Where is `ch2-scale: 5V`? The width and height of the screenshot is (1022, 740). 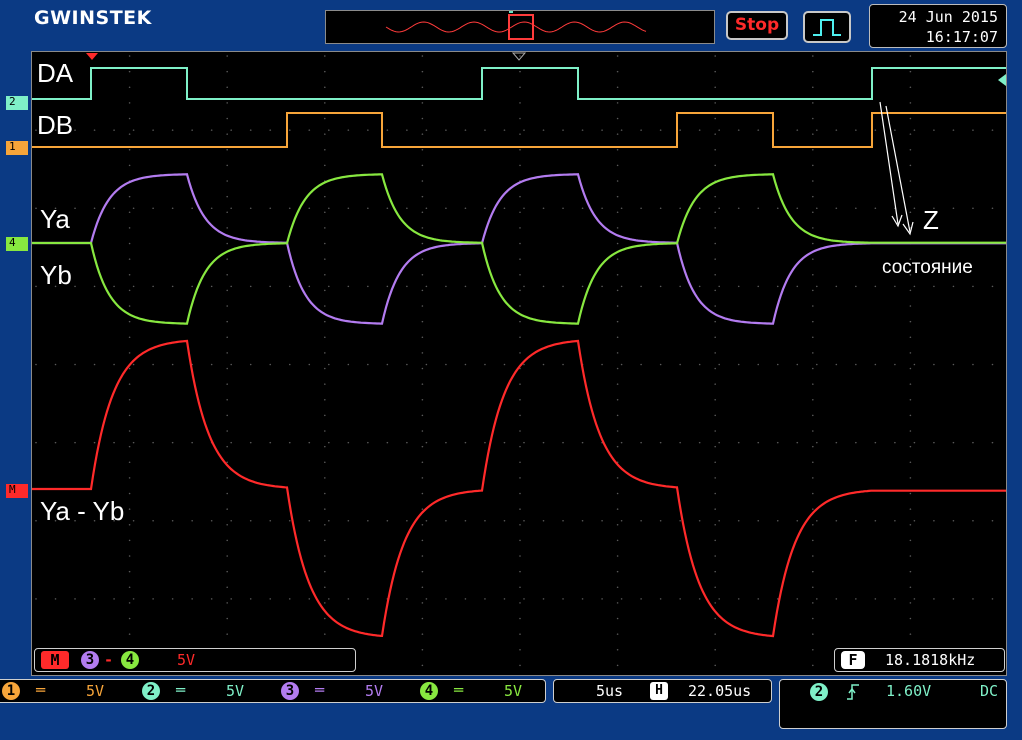
ch2-scale: 5V is located at coordinates (235, 691).